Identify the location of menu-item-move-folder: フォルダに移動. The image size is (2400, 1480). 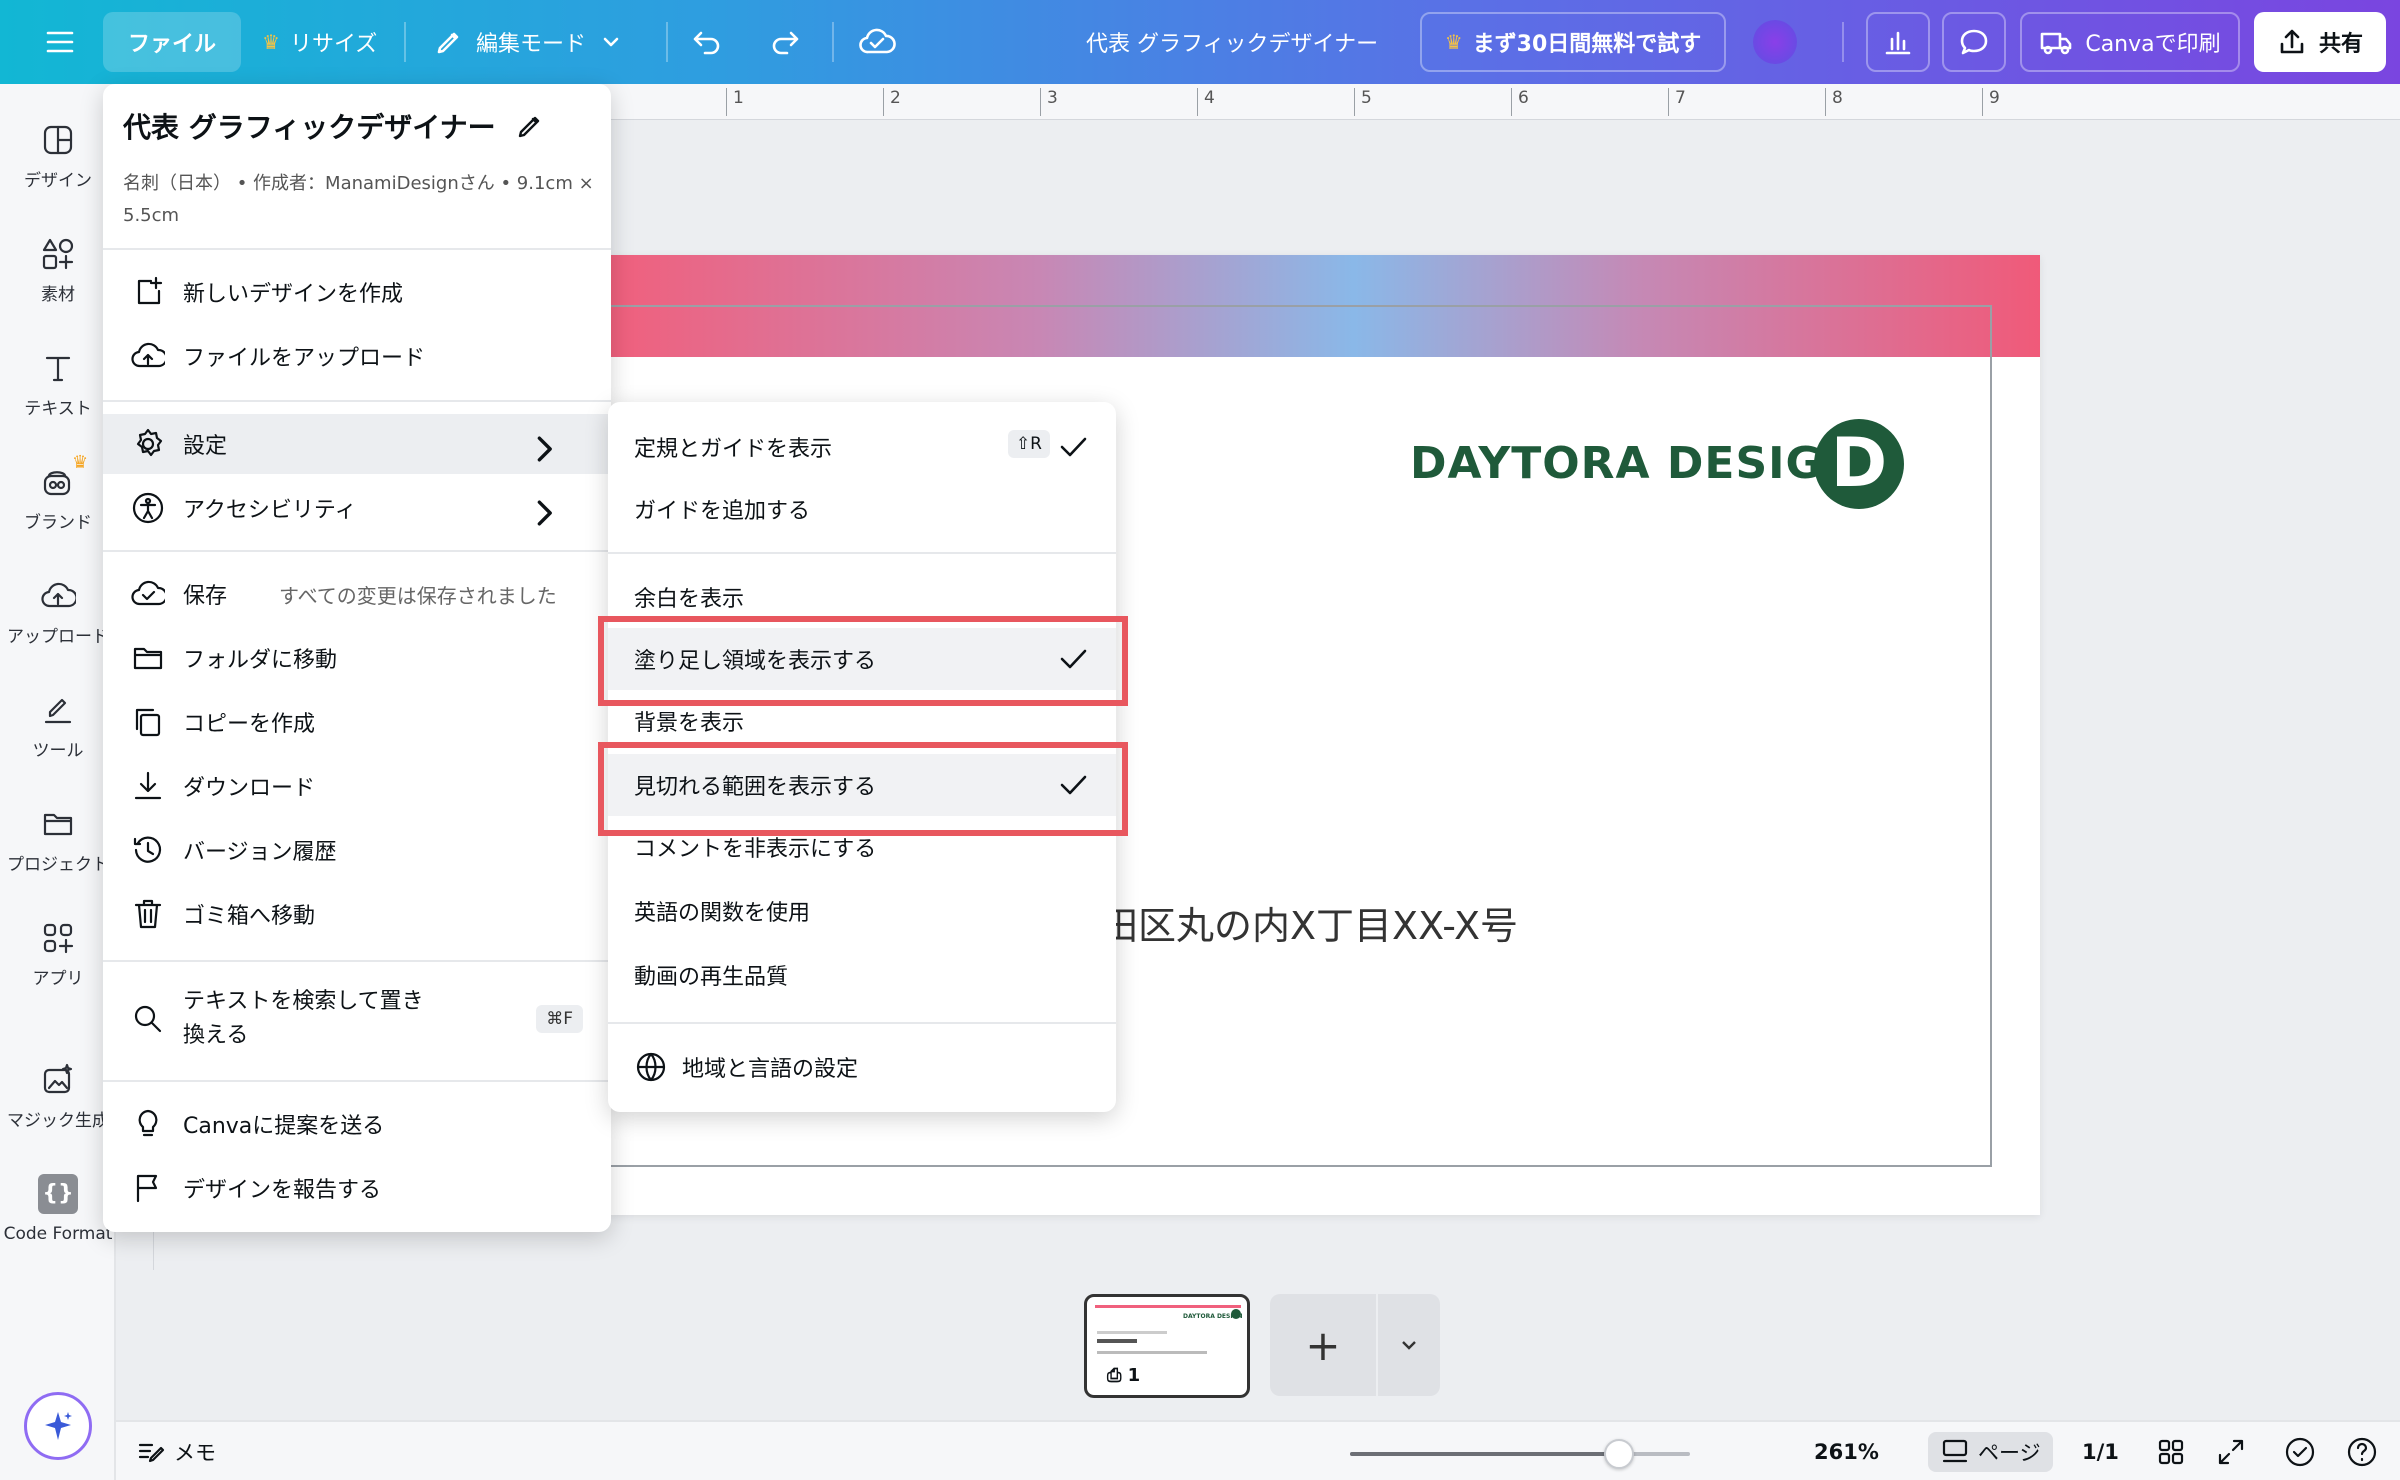
(357, 658).